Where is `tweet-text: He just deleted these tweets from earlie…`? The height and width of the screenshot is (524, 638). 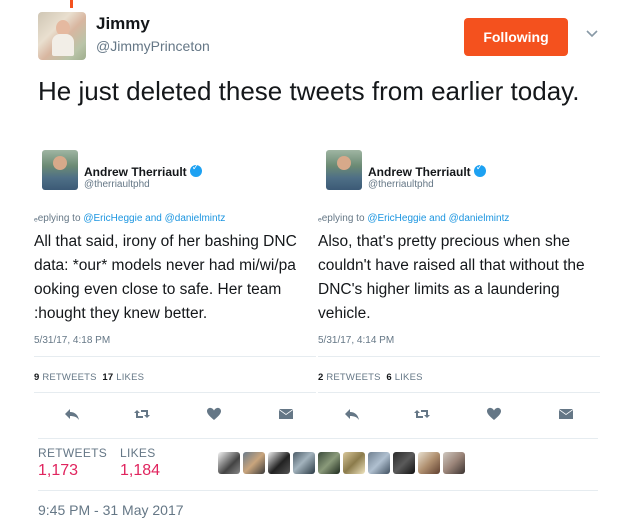
tweet-text: He just deleted these tweets from earlie… is located at coordinates (309, 91).